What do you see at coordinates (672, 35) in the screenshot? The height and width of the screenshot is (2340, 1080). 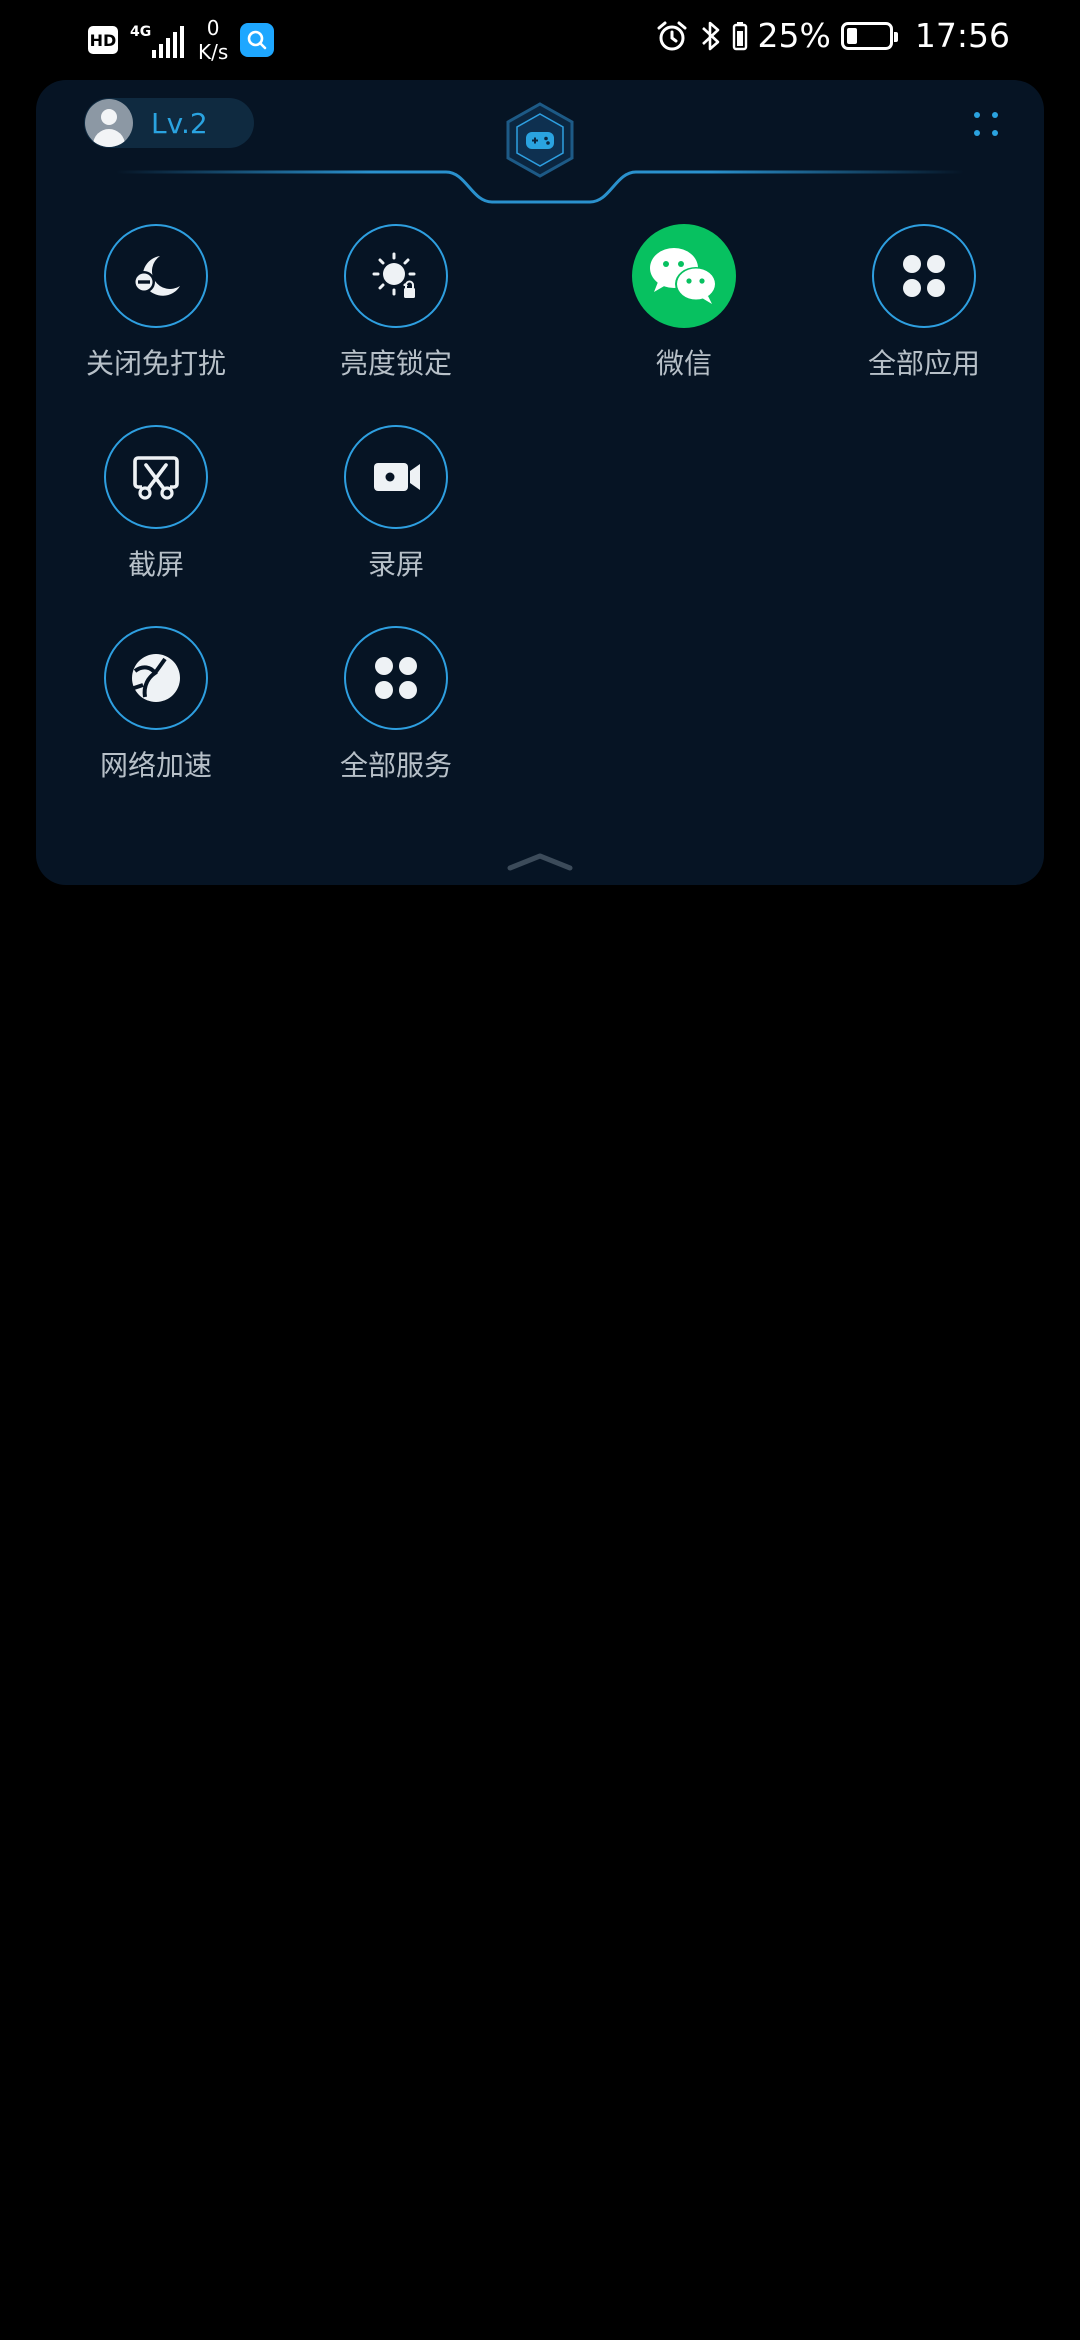 I see `alarm-icon` at bounding box center [672, 35].